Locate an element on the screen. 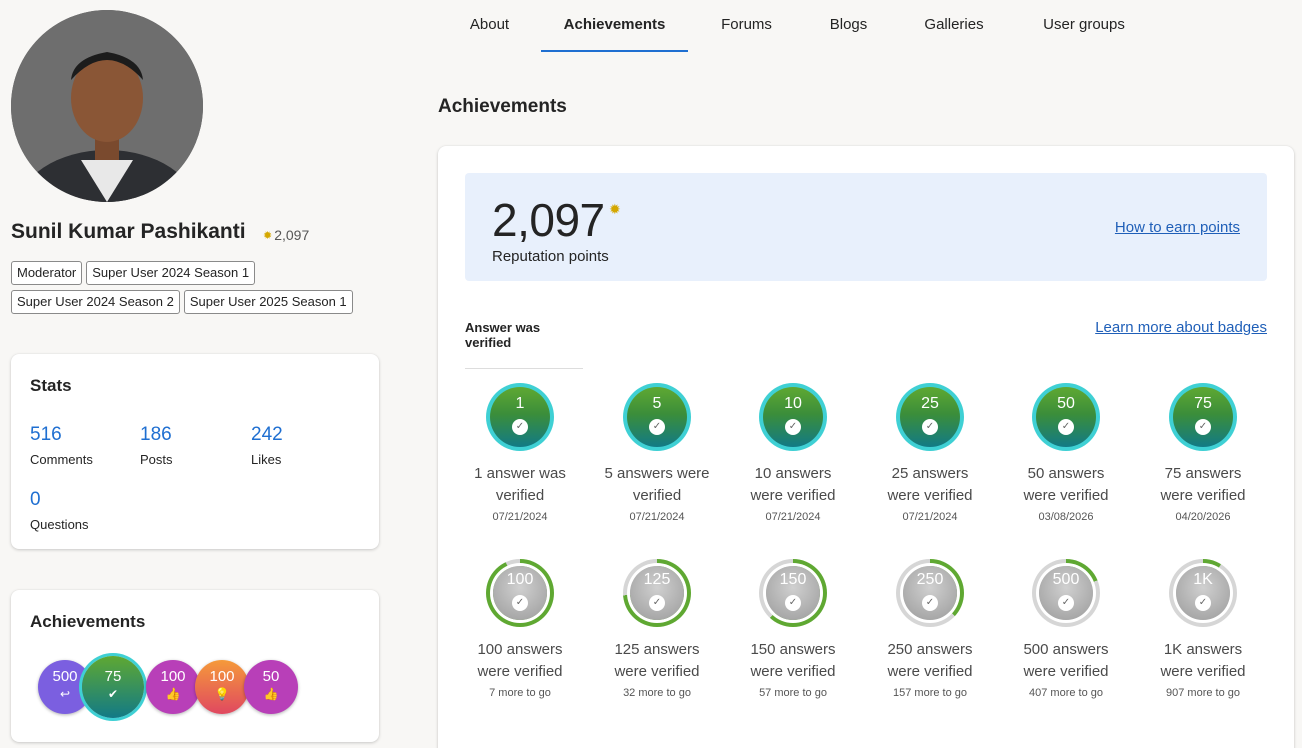 This screenshot has height=748, width=1302. badge-title-line: 75 answers is located at coordinates (1203, 473).